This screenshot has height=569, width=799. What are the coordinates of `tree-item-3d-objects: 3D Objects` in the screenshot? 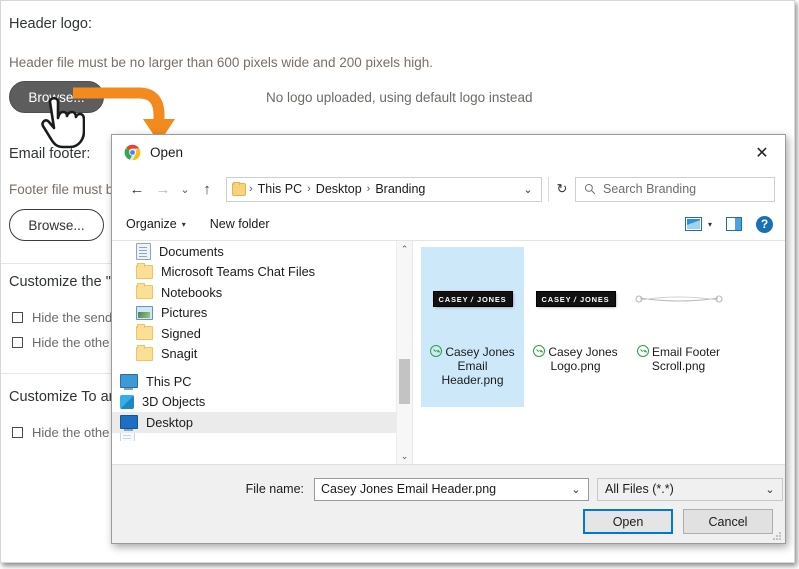 It's located at (262, 402).